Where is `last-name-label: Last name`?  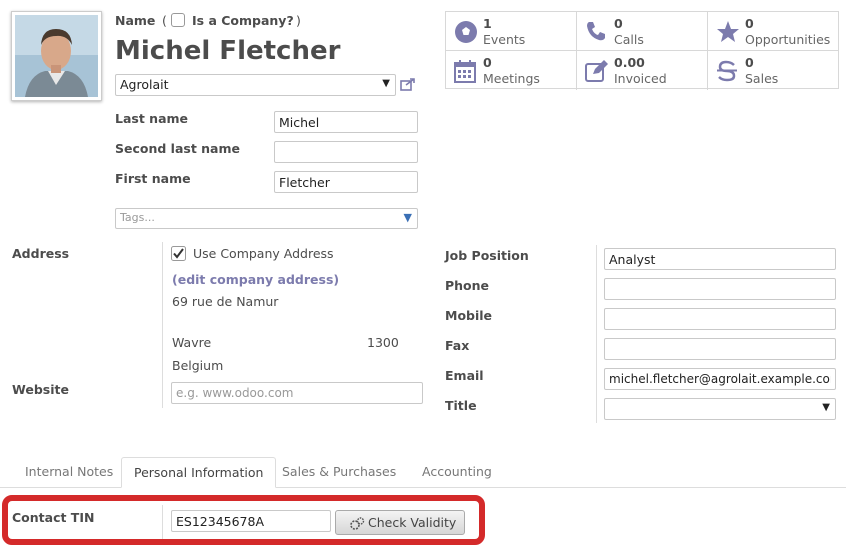
last-name-label: Last name is located at coordinates (152, 118).